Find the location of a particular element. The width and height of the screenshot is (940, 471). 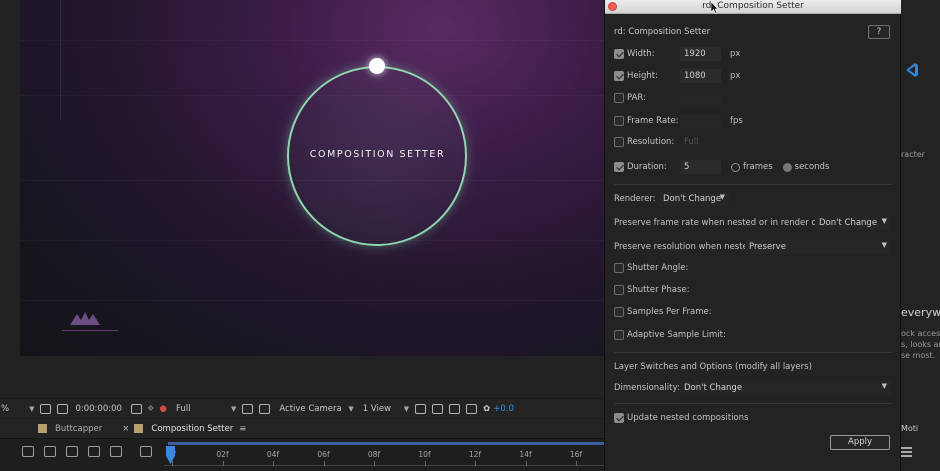

vscode-logo-icon is located at coordinates (912, 70).